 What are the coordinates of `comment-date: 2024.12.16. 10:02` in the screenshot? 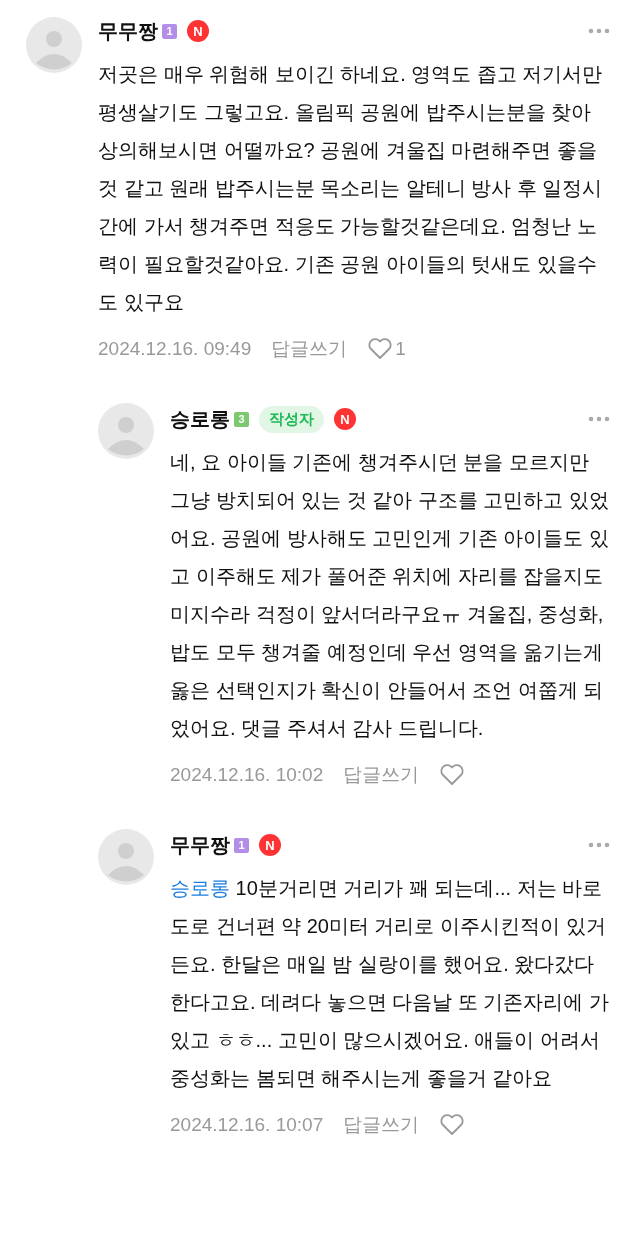 It's located at (247, 775).